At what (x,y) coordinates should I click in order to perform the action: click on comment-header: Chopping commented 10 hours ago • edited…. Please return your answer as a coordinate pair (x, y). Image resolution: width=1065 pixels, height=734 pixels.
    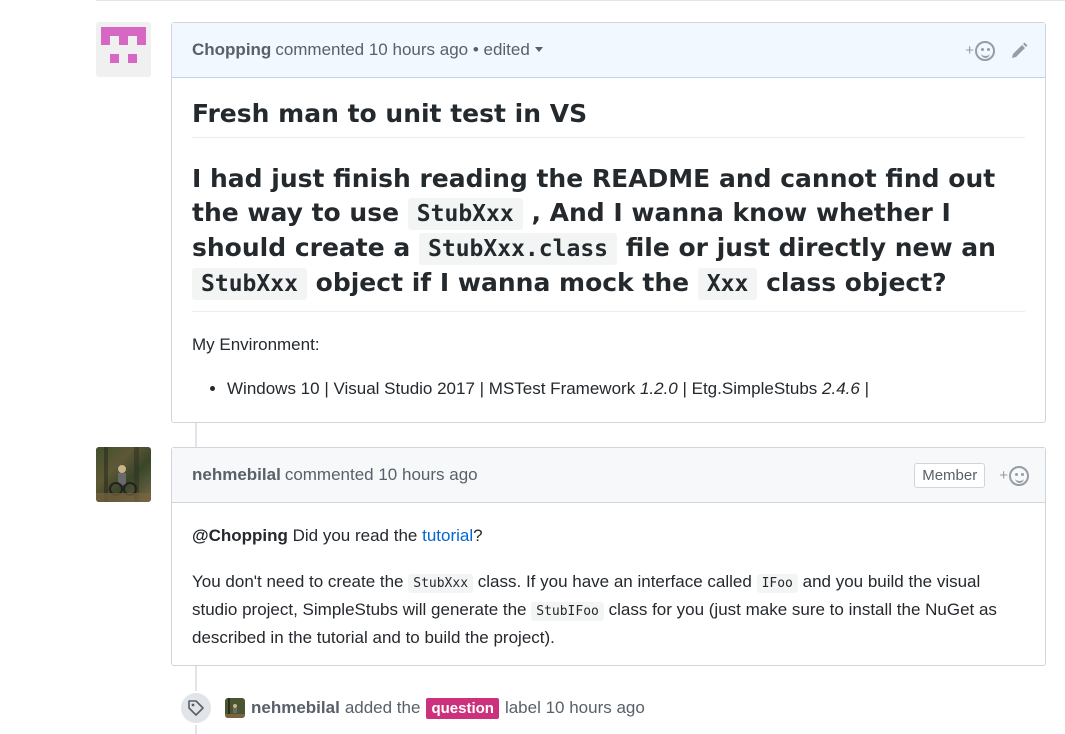
    Looking at the image, I should click on (608, 50).